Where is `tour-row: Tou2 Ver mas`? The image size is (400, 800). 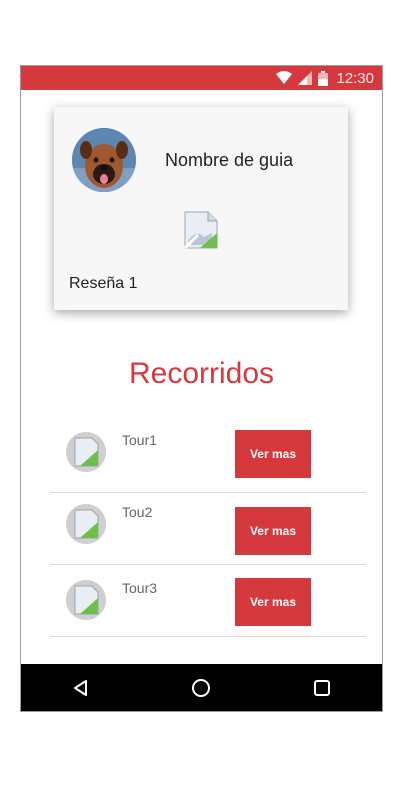
tour-row: Tou2 Ver mas is located at coordinates (208, 528).